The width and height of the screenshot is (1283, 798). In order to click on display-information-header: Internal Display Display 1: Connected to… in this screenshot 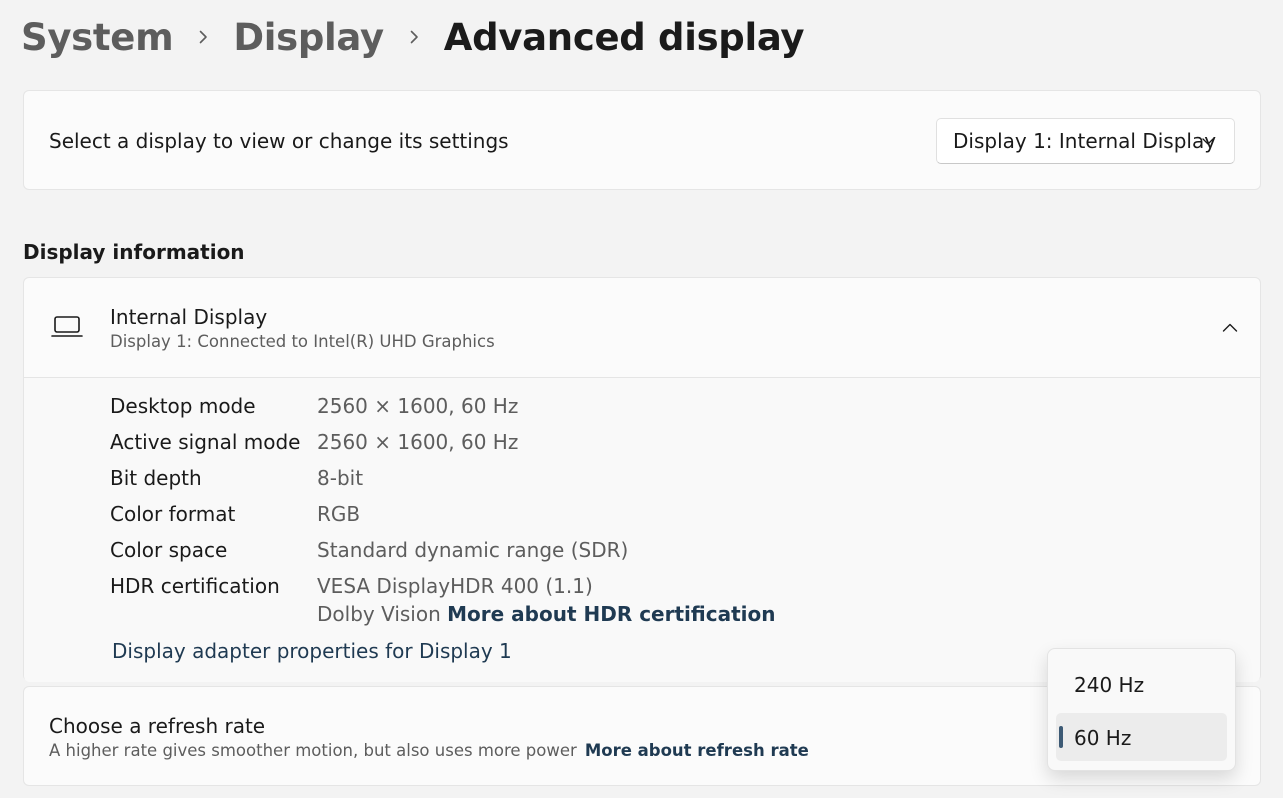, I will do `click(642, 328)`.